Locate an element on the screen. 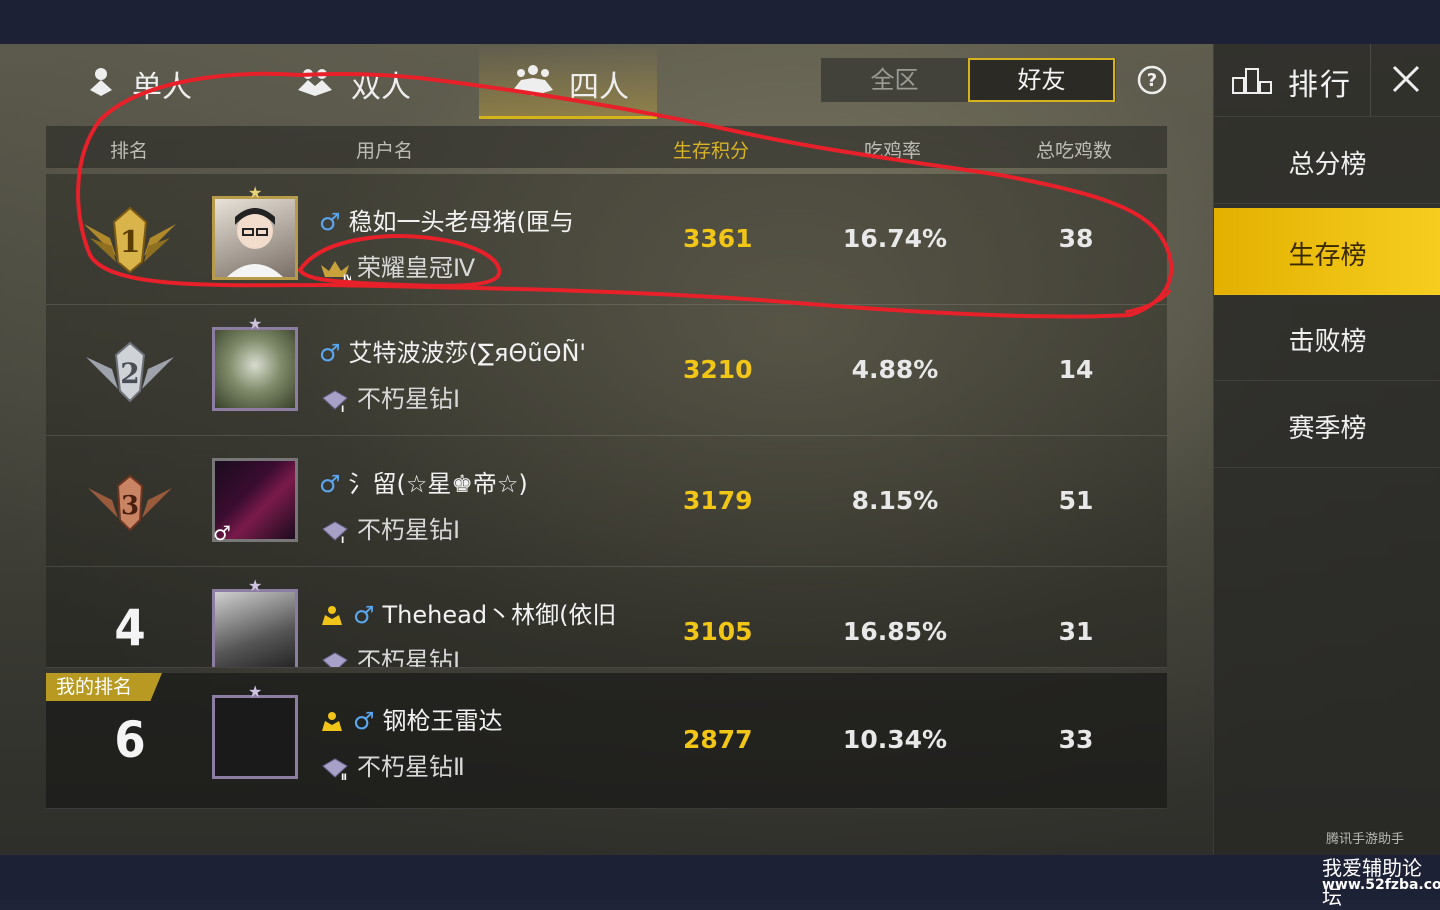  tab-duo: 双人 is located at coordinates (371, 80).